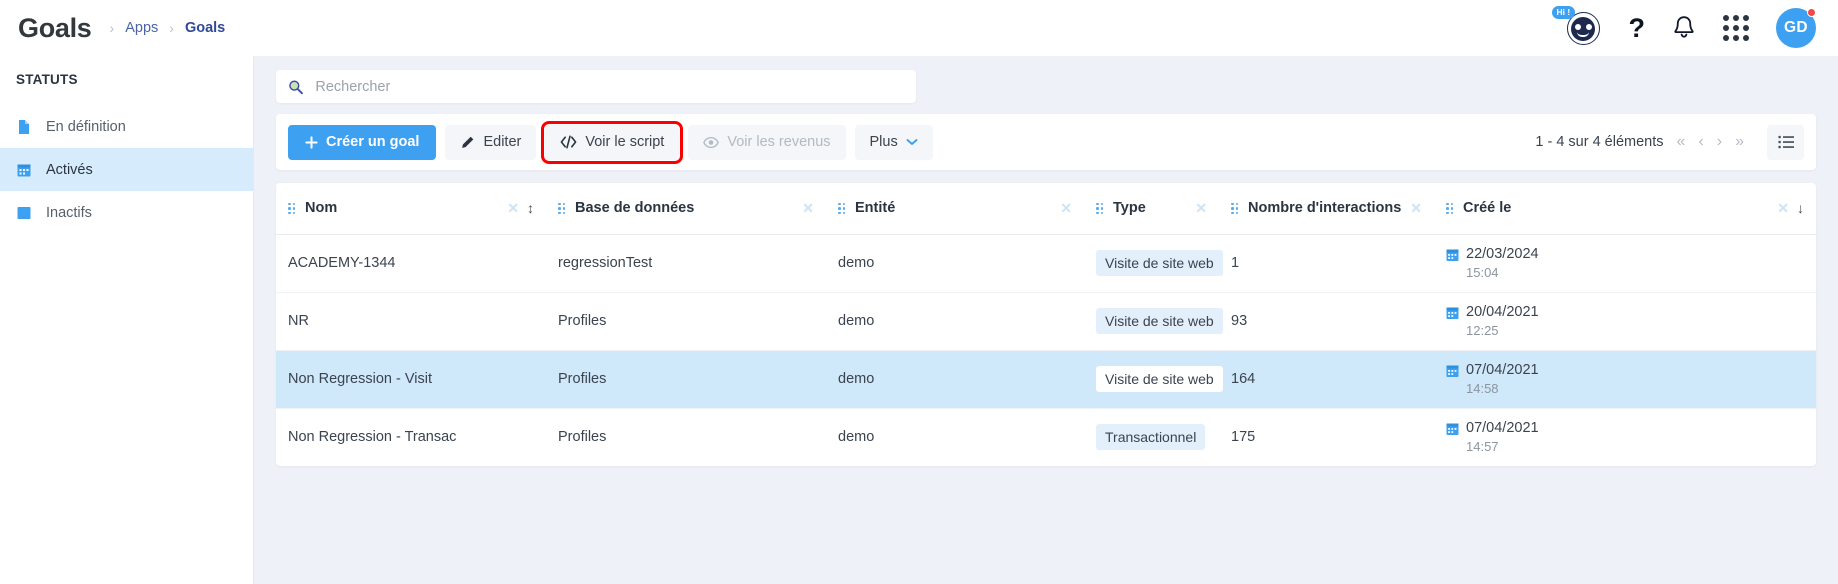 This screenshot has width=1838, height=584. I want to click on notifications-button, so click(1684, 28).